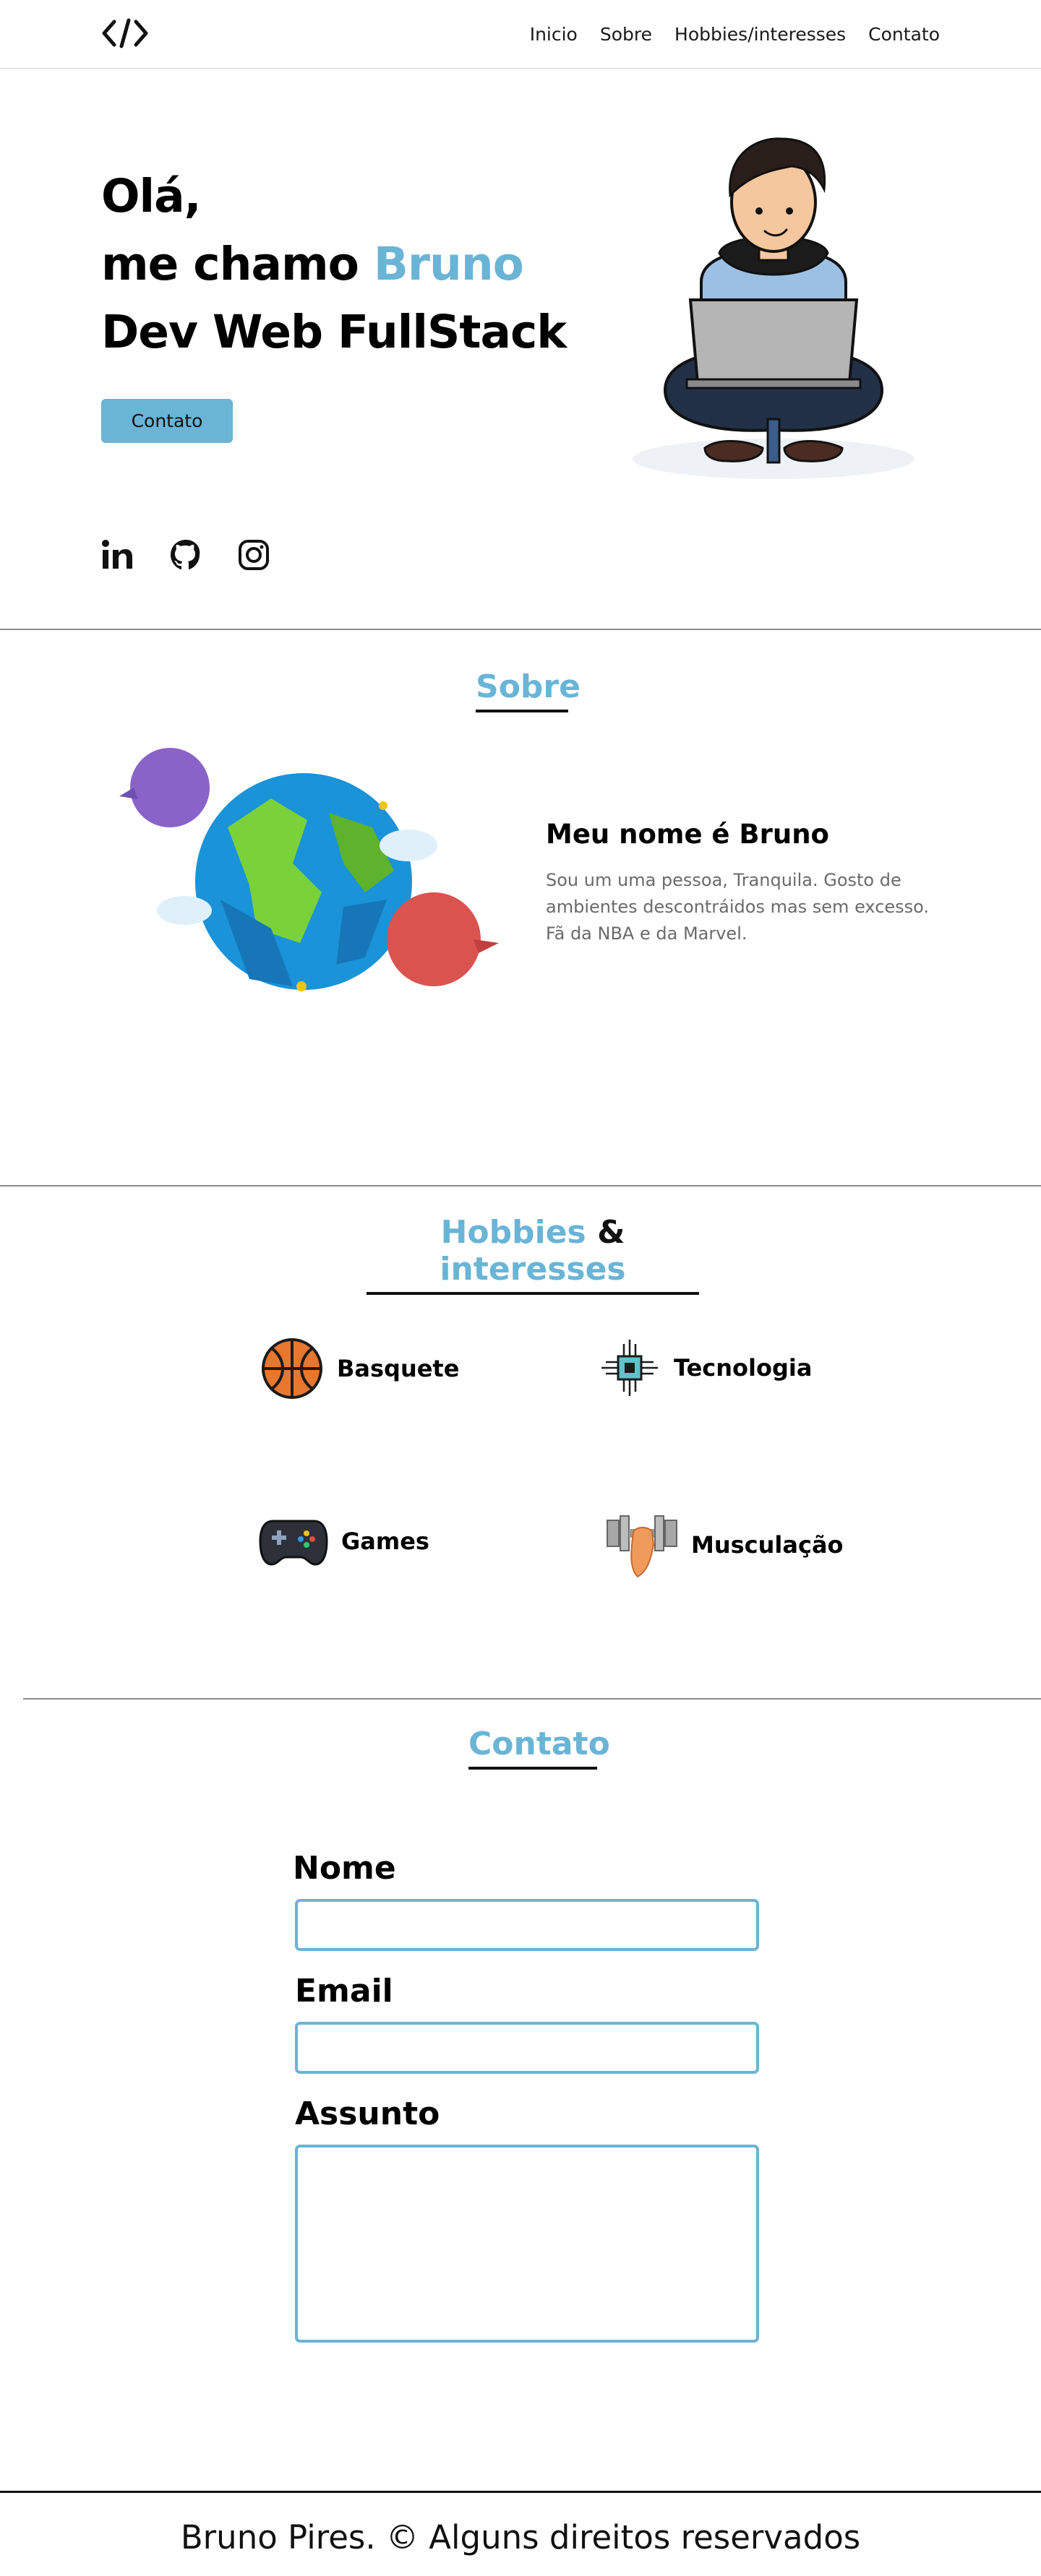 This screenshot has height=2576, width=1041. Describe the element at coordinates (533, 1269) in the screenshot. I see `hobbies-title-part2: interesses` at that location.